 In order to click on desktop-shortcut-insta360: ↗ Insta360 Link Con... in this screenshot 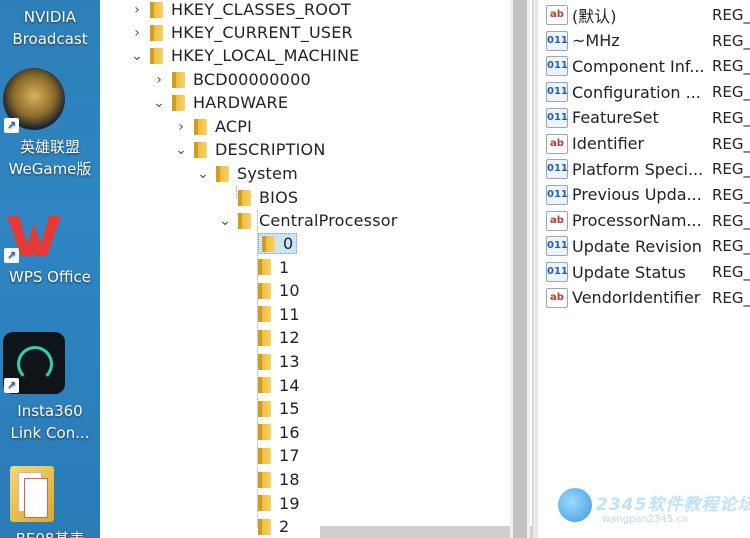, I will do `click(50, 390)`.